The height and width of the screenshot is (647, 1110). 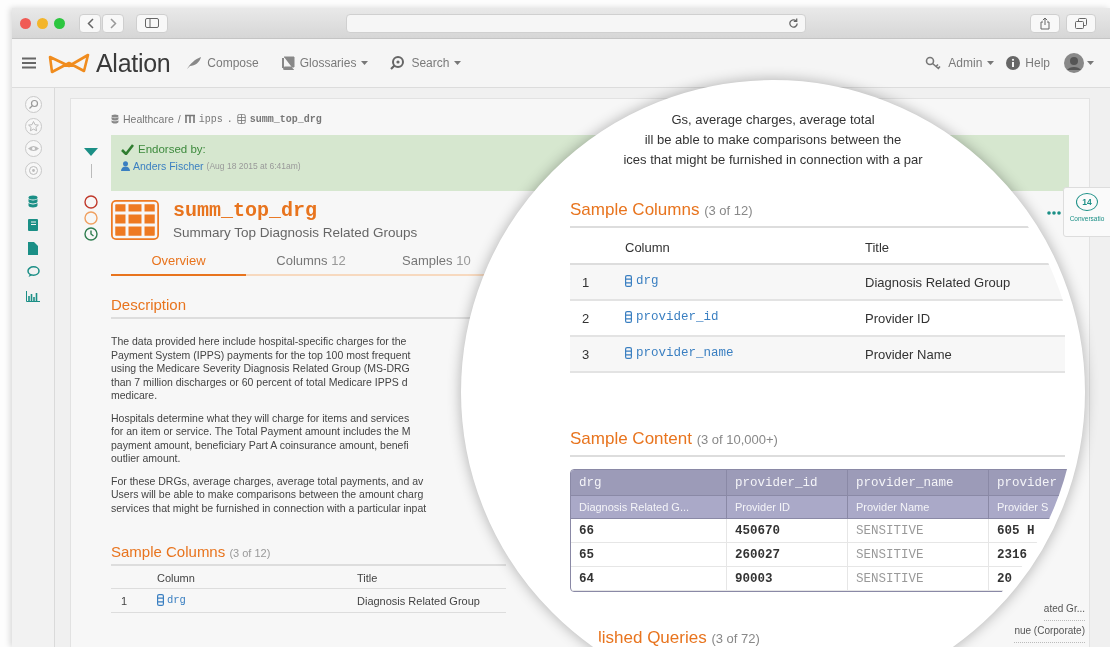 I want to click on share-button, so click(x=1045, y=23).